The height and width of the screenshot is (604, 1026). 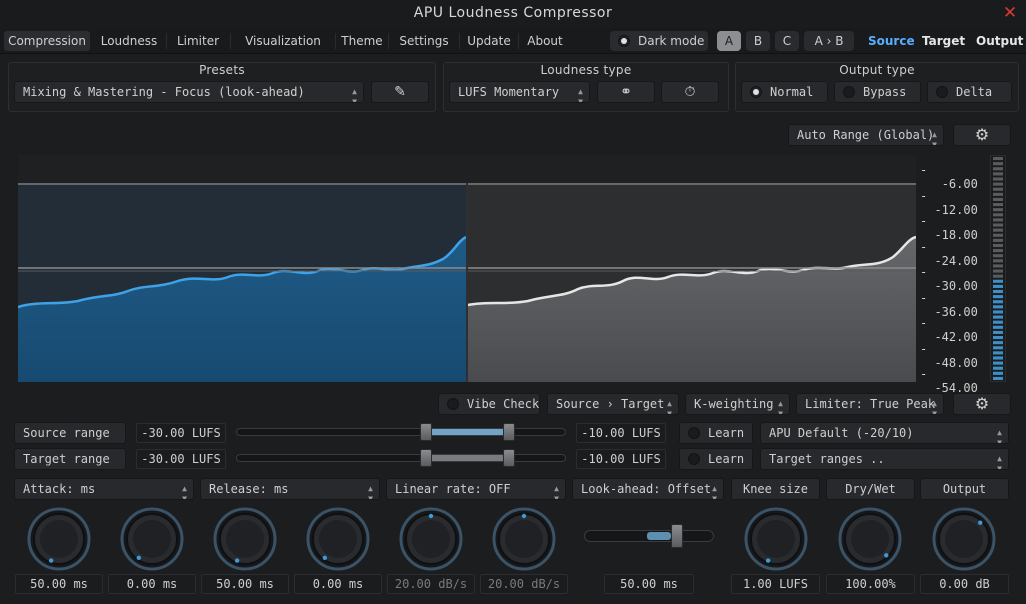 I want to click on vibe-check-led, so click(x=453, y=403).